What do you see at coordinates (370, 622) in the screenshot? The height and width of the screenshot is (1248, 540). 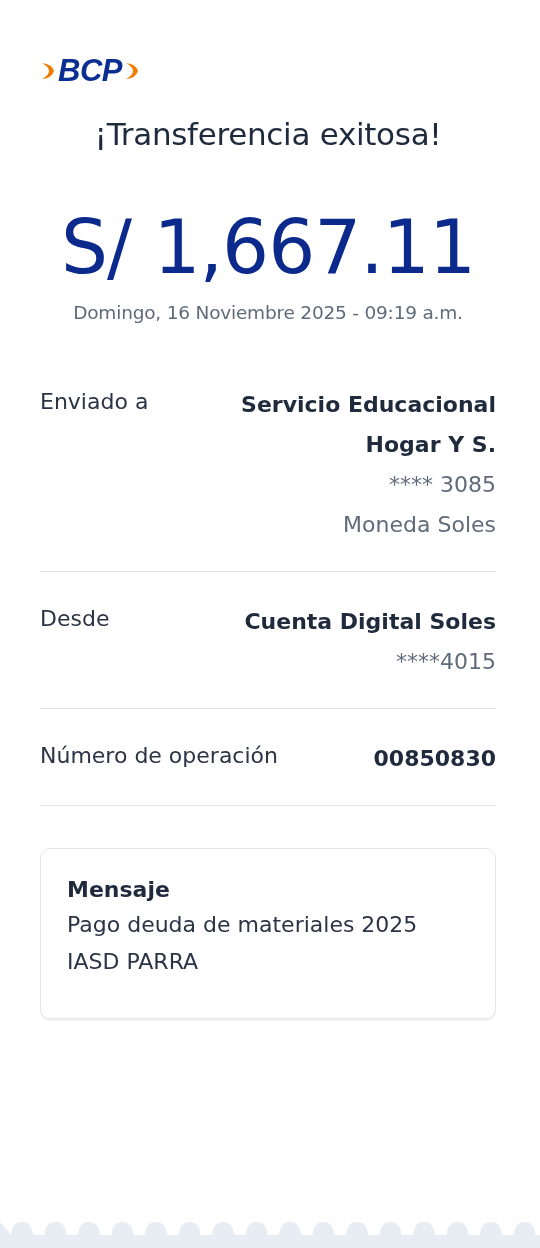 I see `detail-value: Cuenta Digital Soles` at bounding box center [370, 622].